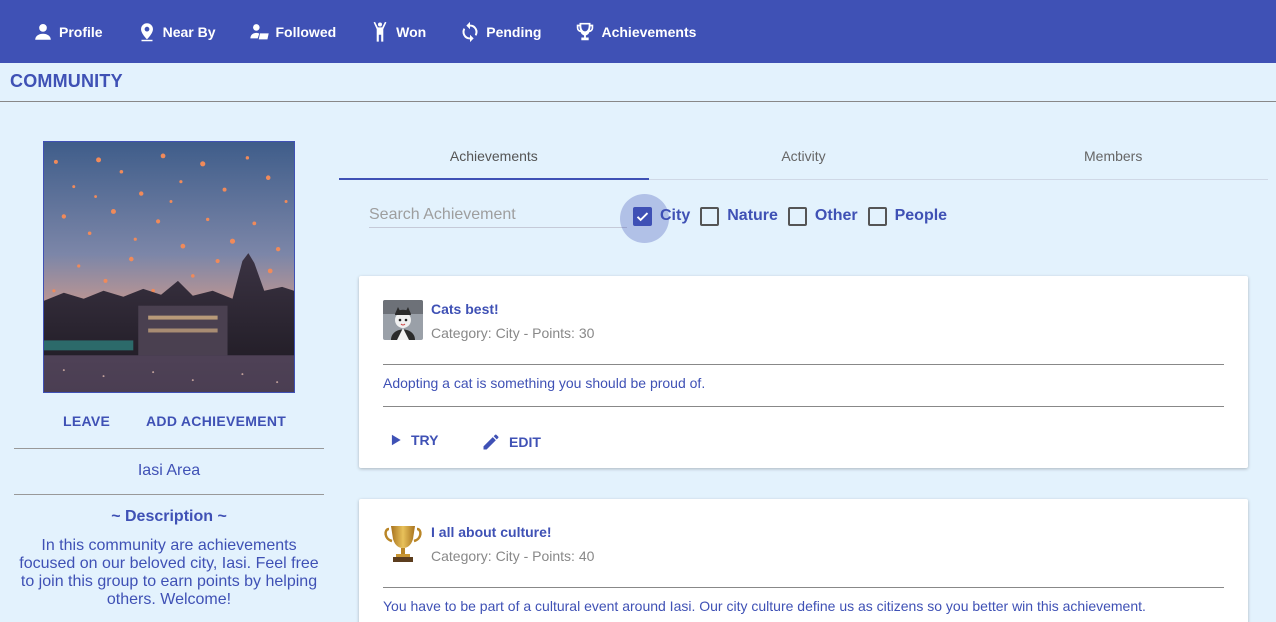 The height and width of the screenshot is (622, 1276). Describe the element at coordinates (146, 31) in the screenshot. I see `location-pin-icon` at that location.